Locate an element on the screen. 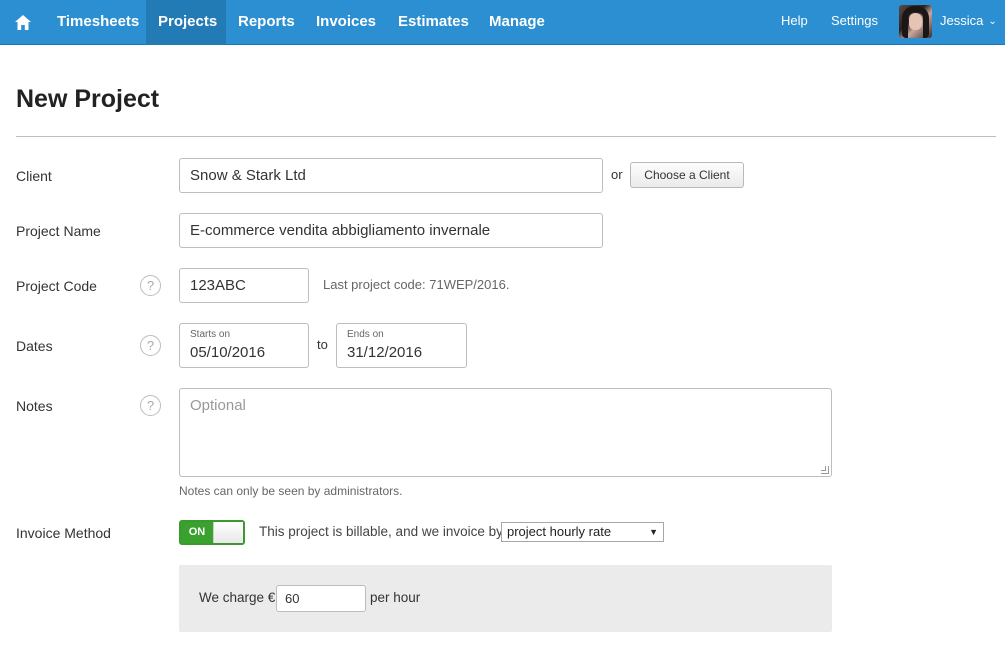  billable-toggle: ON is located at coordinates (212, 532).